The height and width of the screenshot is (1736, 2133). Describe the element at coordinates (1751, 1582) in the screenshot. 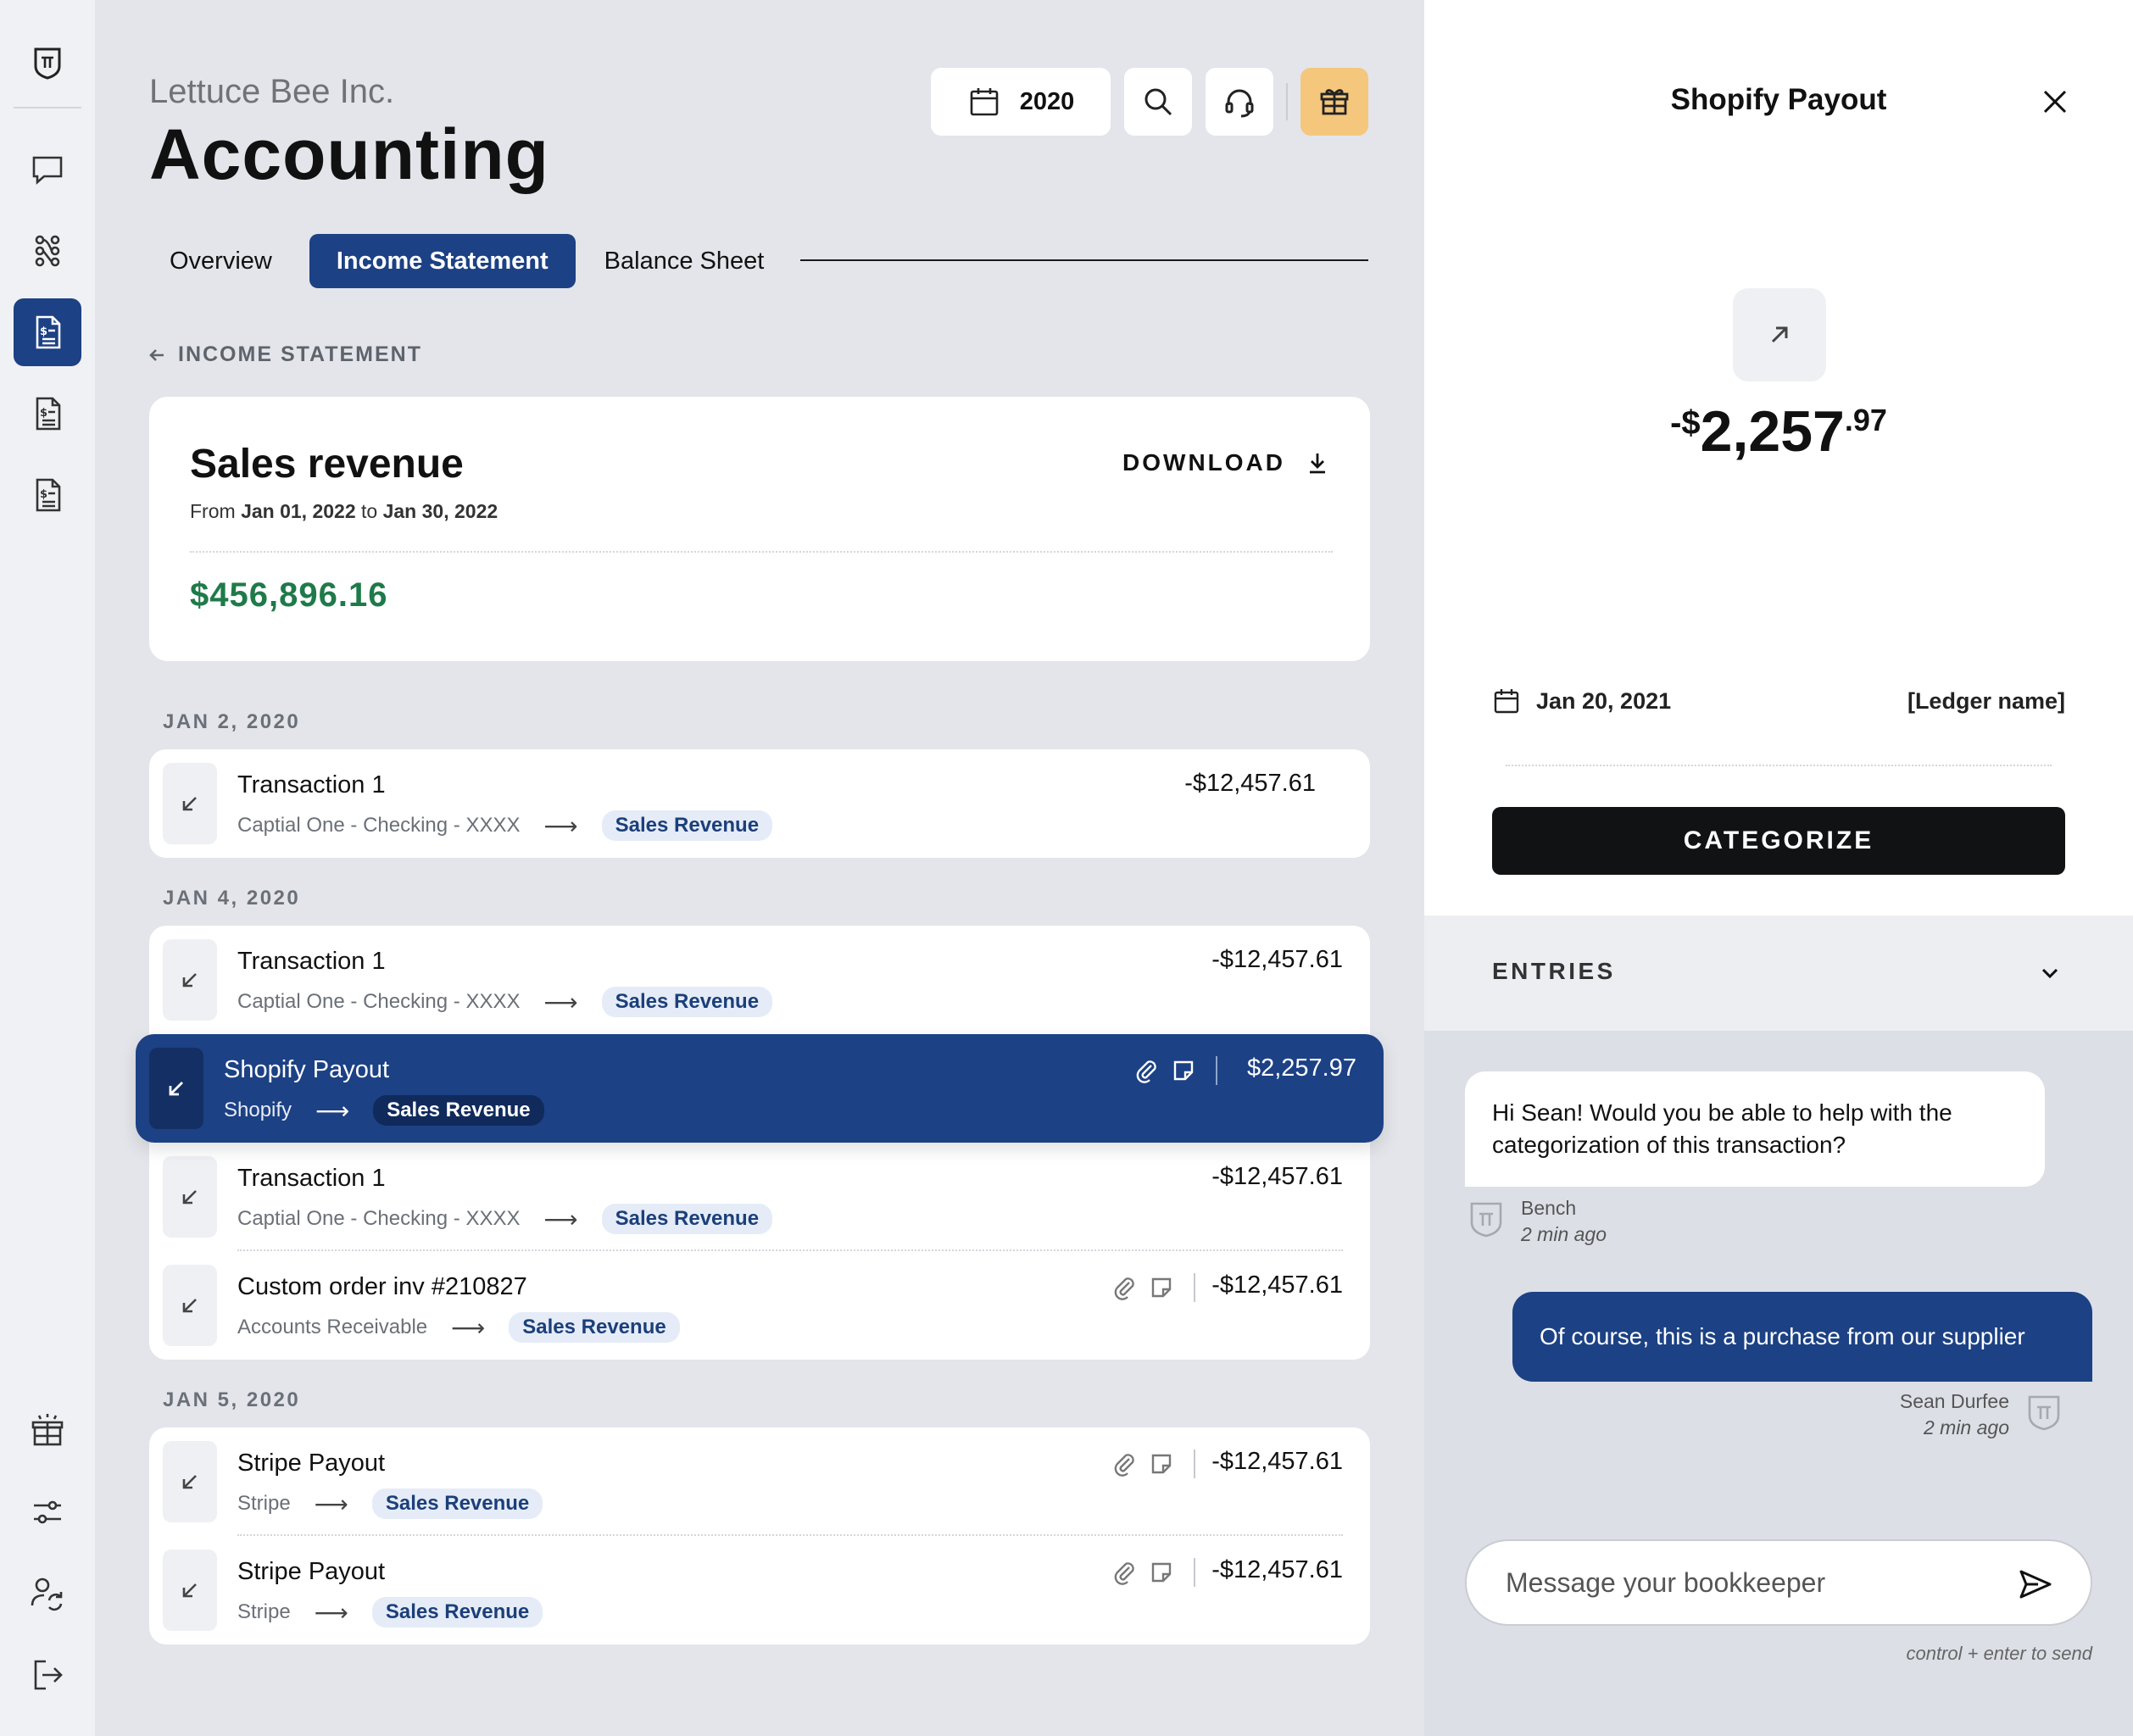

I see `message-input` at that location.